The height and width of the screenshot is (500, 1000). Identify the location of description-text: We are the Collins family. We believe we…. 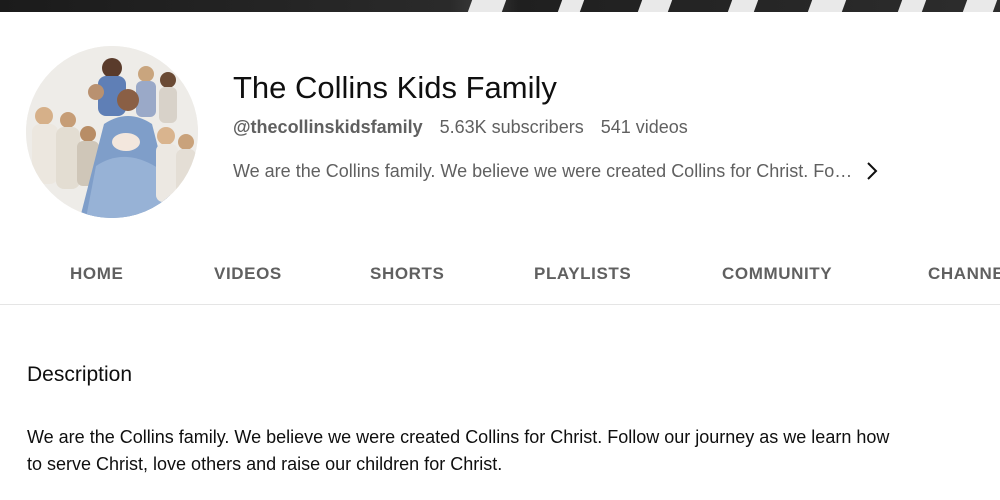
(458, 450).